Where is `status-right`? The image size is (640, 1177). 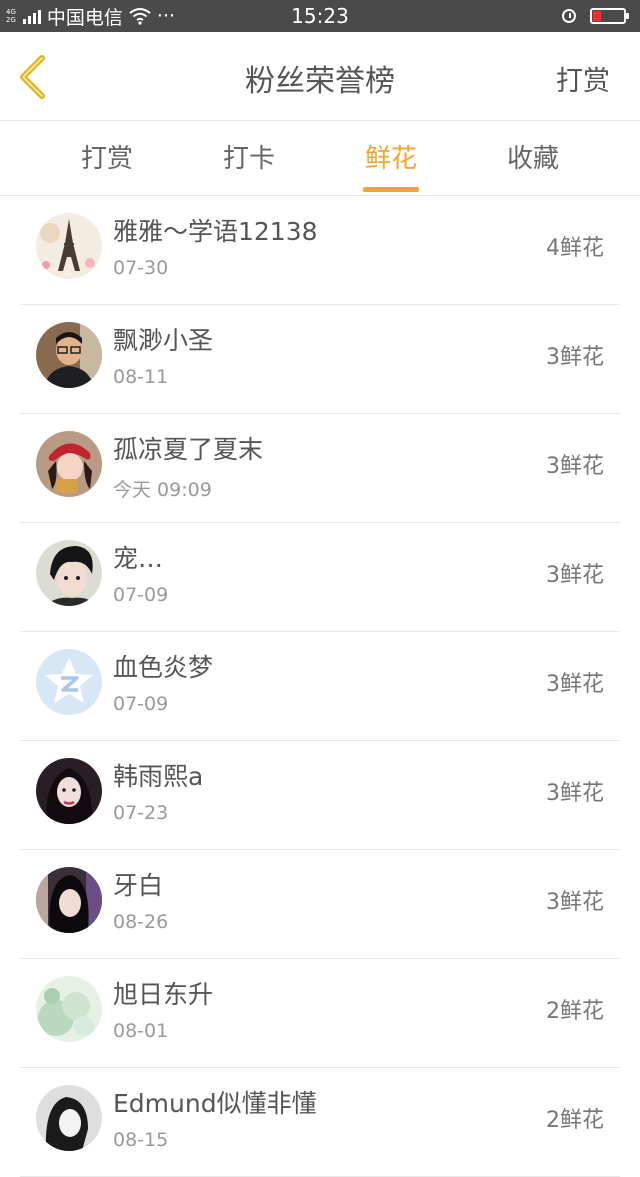 status-right is located at coordinates (595, 16).